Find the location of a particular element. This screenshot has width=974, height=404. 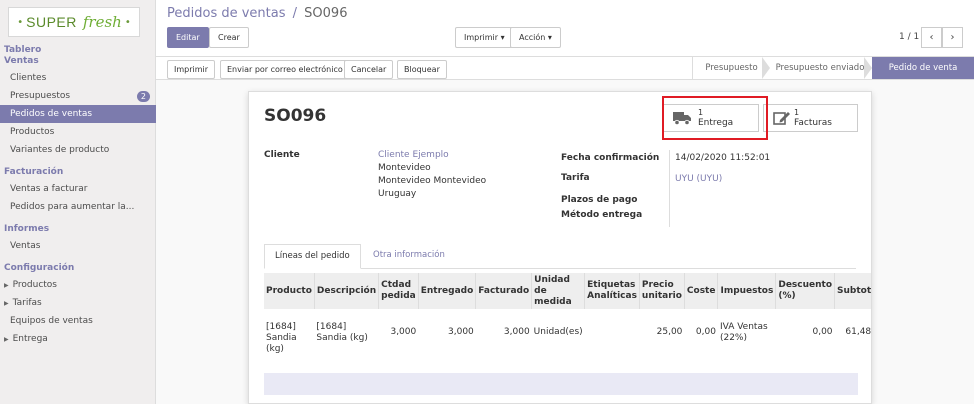

pencil-square-icon is located at coordinates (781, 118).